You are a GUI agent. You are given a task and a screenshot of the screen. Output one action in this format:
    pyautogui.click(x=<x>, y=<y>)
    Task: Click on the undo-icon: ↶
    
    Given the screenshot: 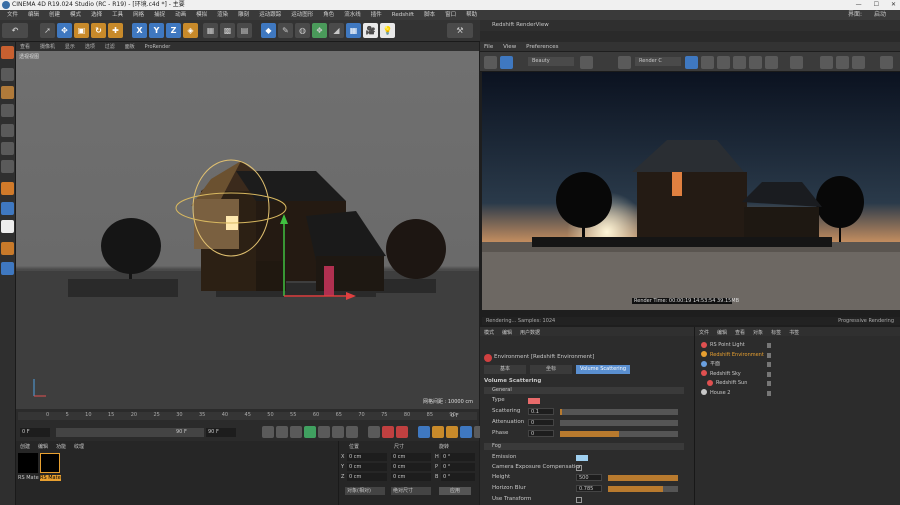 What is the action you would take?
    pyautogui.click(x=15, y=30)
    